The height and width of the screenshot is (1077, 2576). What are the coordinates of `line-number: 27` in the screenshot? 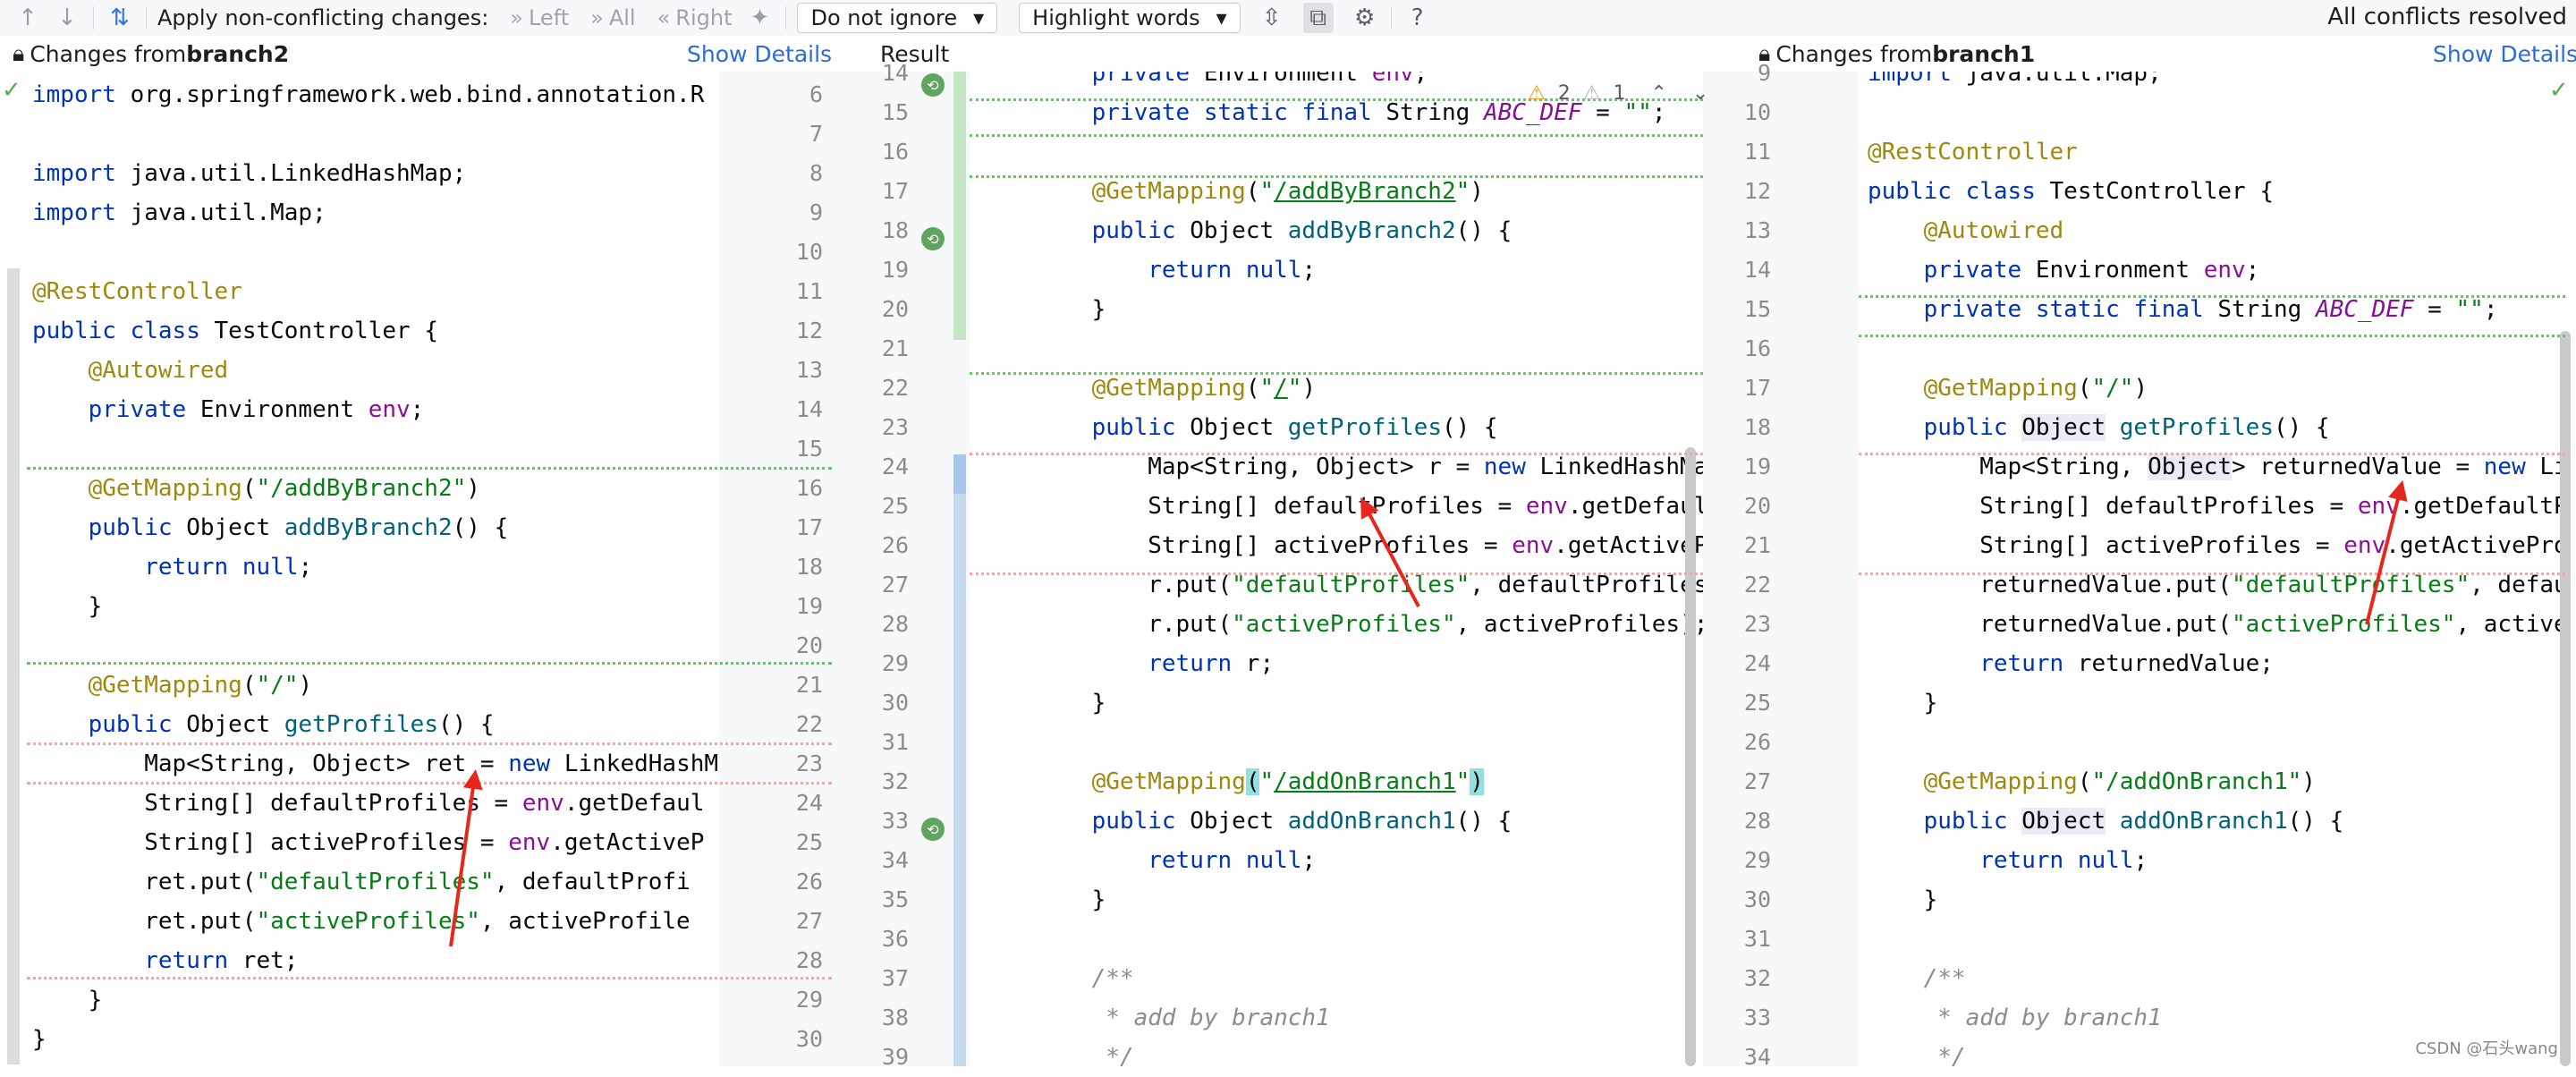 It's located at (1744, 781).